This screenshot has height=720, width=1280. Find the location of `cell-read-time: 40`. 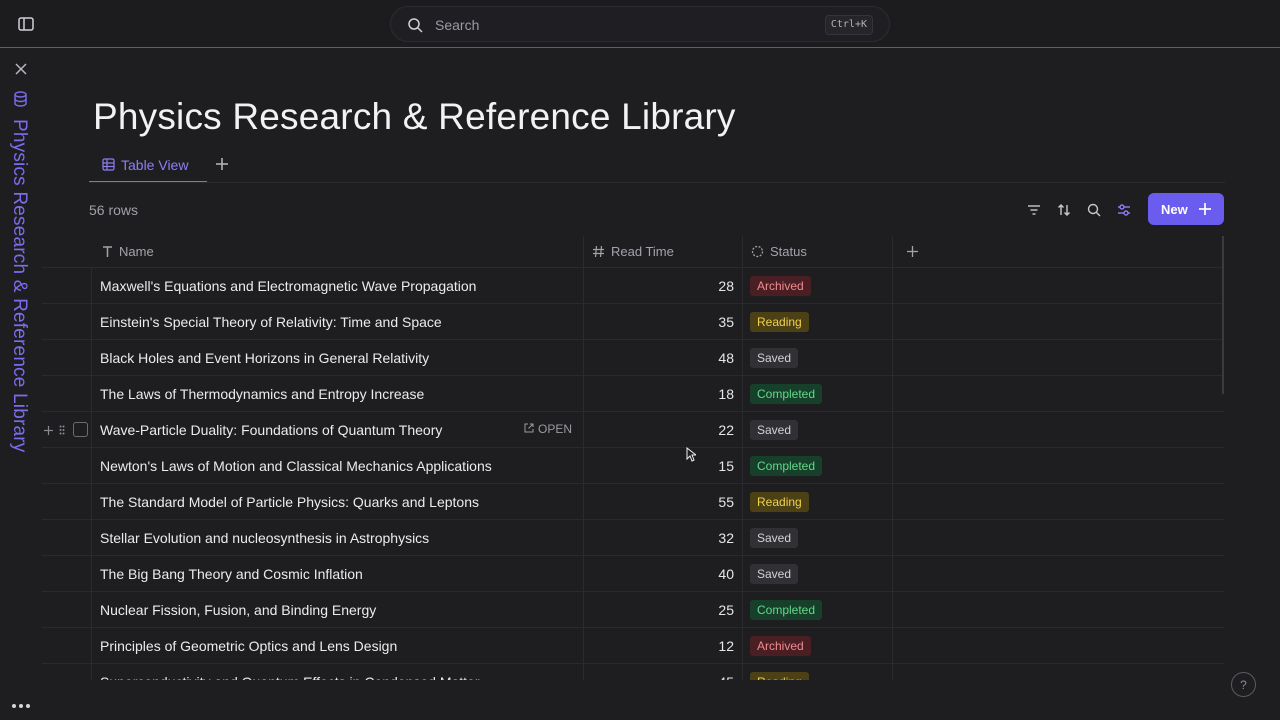

cell-read-time: 40 is located at coordinates (708, 574).